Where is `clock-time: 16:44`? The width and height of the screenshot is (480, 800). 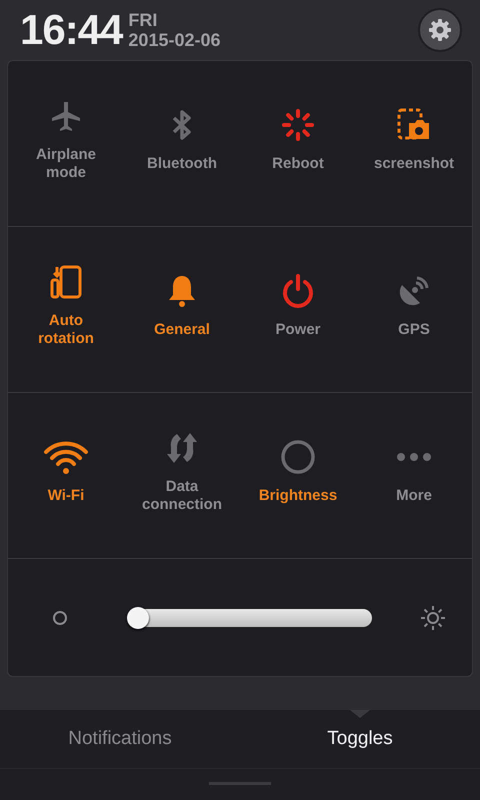 clock-time: 16:44 is located at coordinates (71, 30).